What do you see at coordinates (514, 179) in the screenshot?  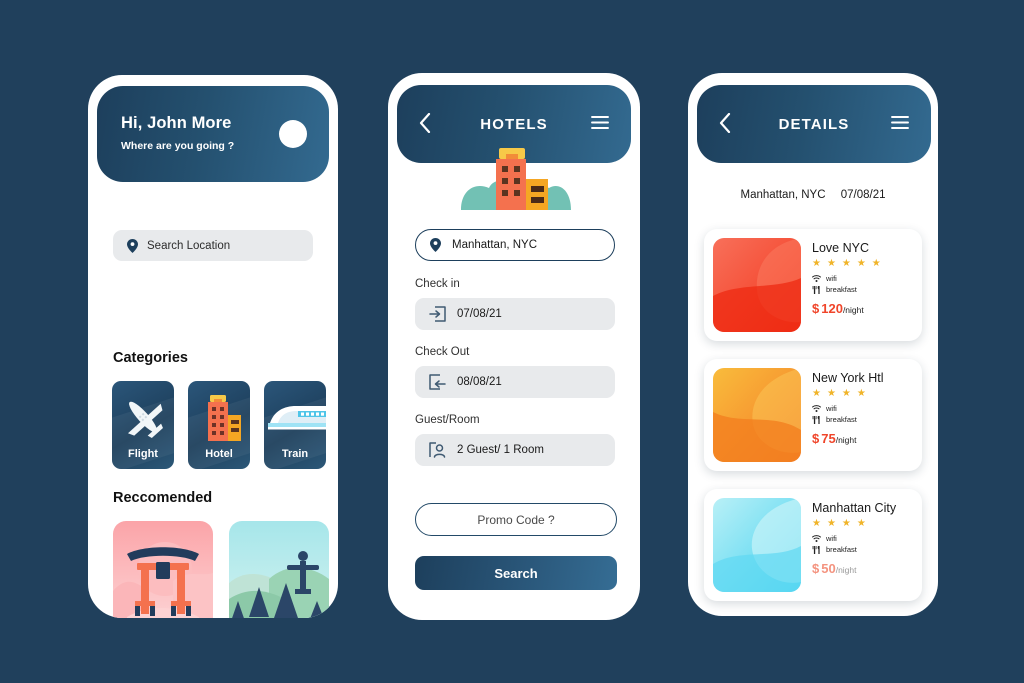 I see `hotel-building-illustration` at bounding box center [514, 179].